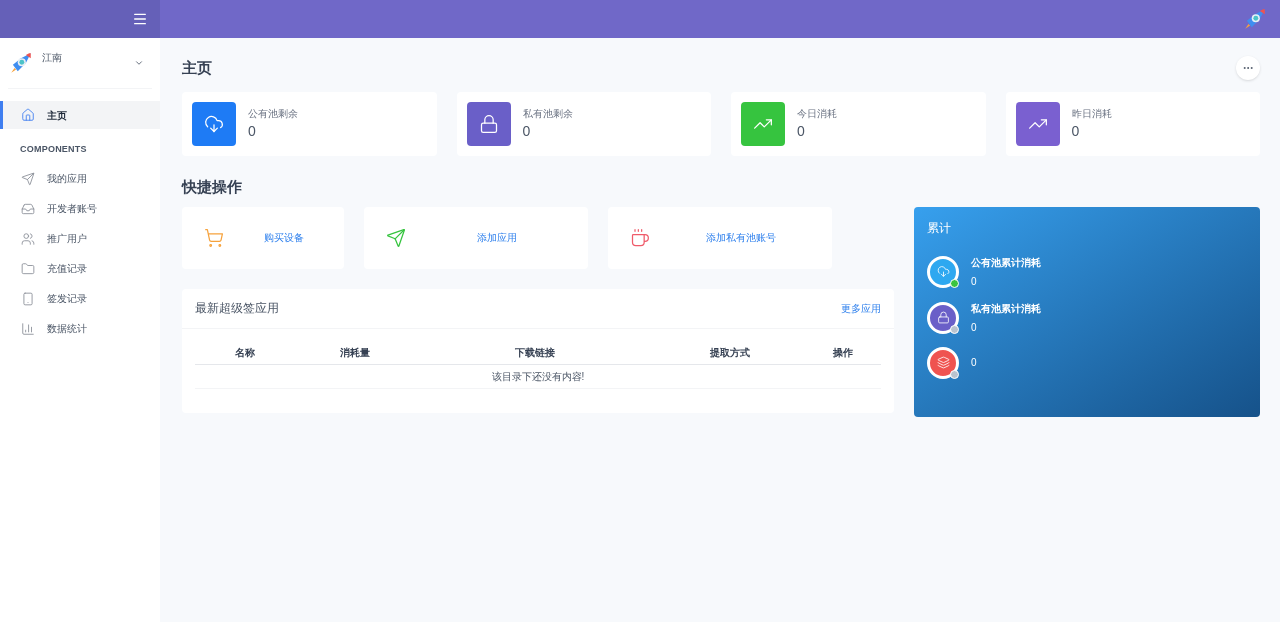  I want to click on stat-label: 今日消耗, so click(817, 114).